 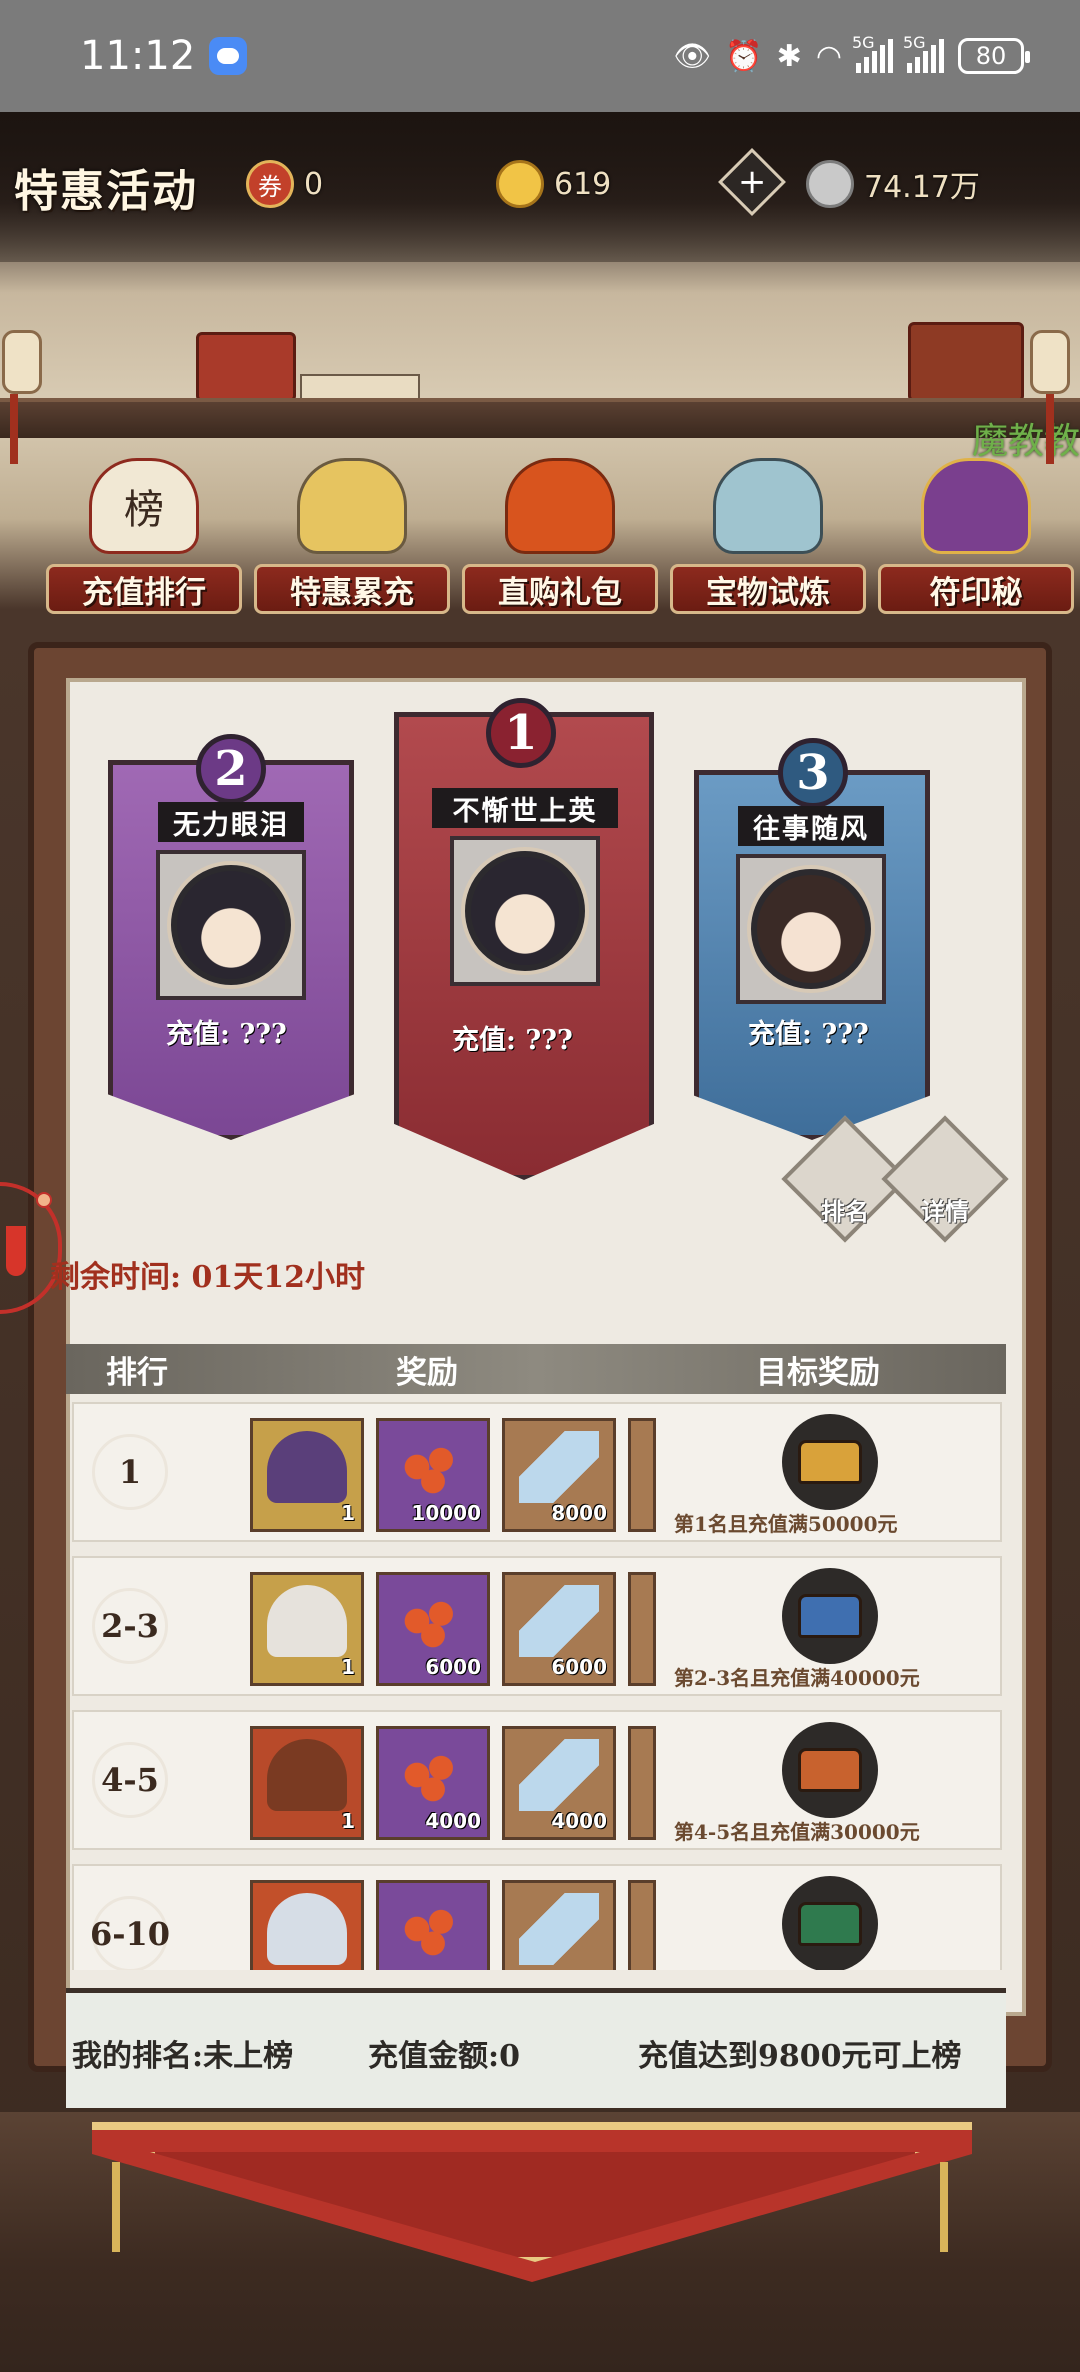 I want to click on table-row: 4-5 1 4000 4000 第4-5名且充值满30000元, so click(x=537, y=1780).